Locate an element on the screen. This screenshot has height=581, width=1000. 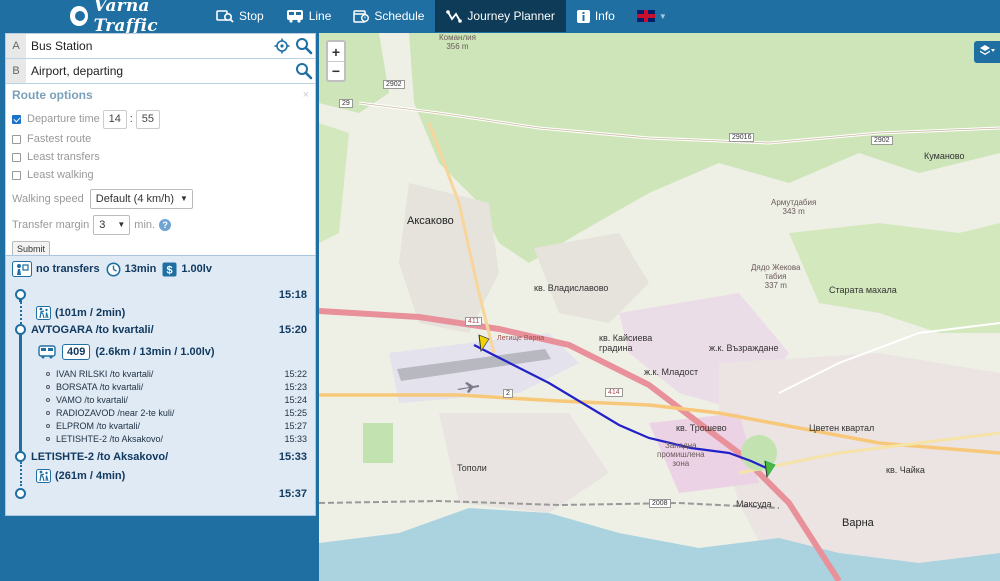
price-icon: $ is located at coordinates (169, 269).